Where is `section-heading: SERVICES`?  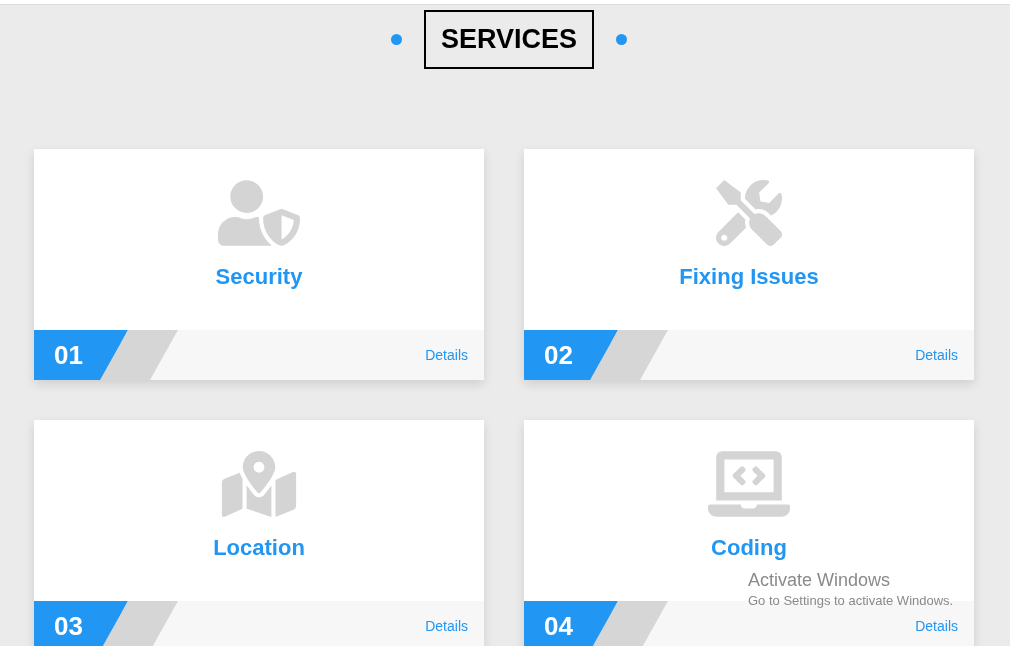
section-heading: SERVICES is located at coordinates (509, 39).